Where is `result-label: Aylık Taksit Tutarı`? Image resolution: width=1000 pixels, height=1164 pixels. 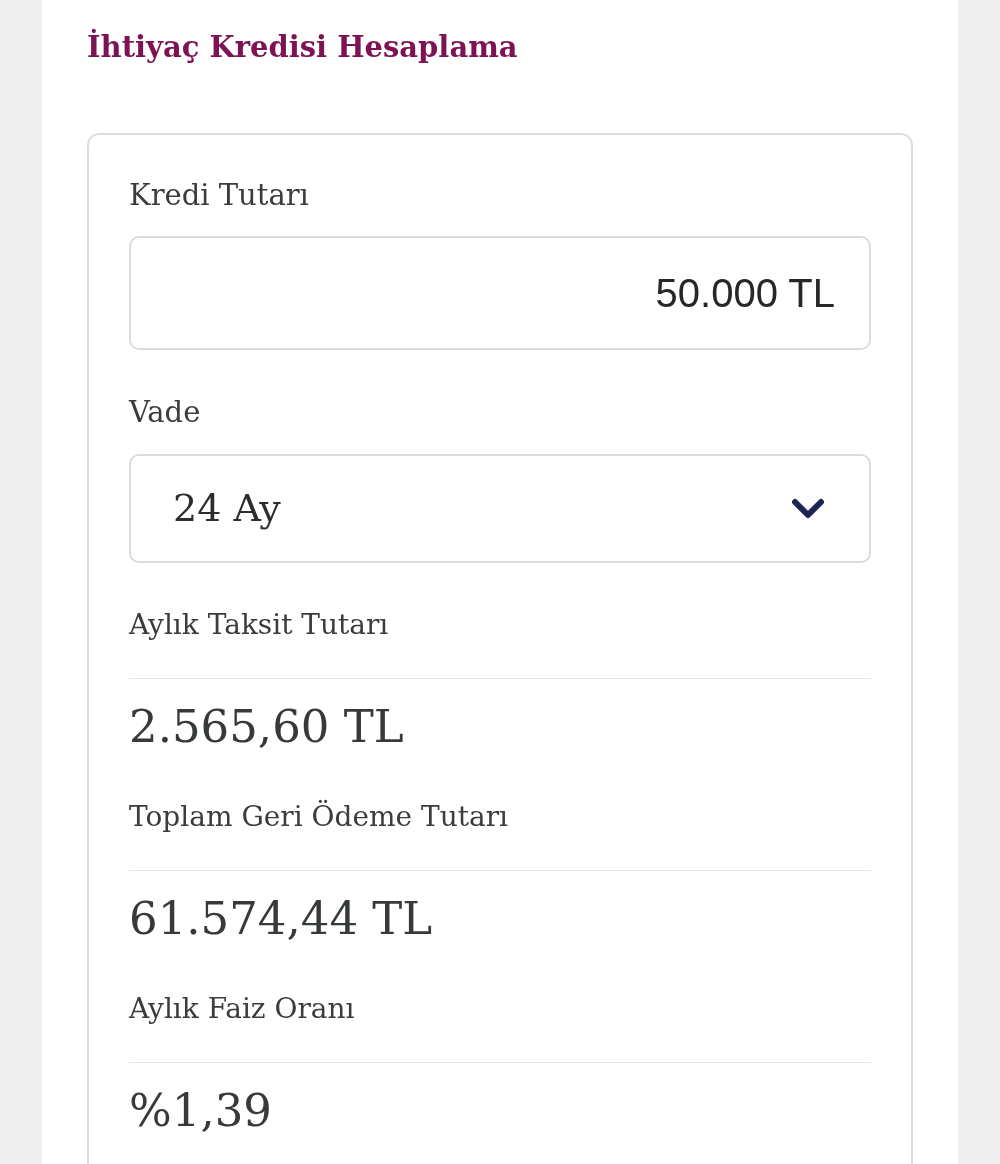
result-label: Aylık Taksit Tutarı is located at coordinates (259, 625).